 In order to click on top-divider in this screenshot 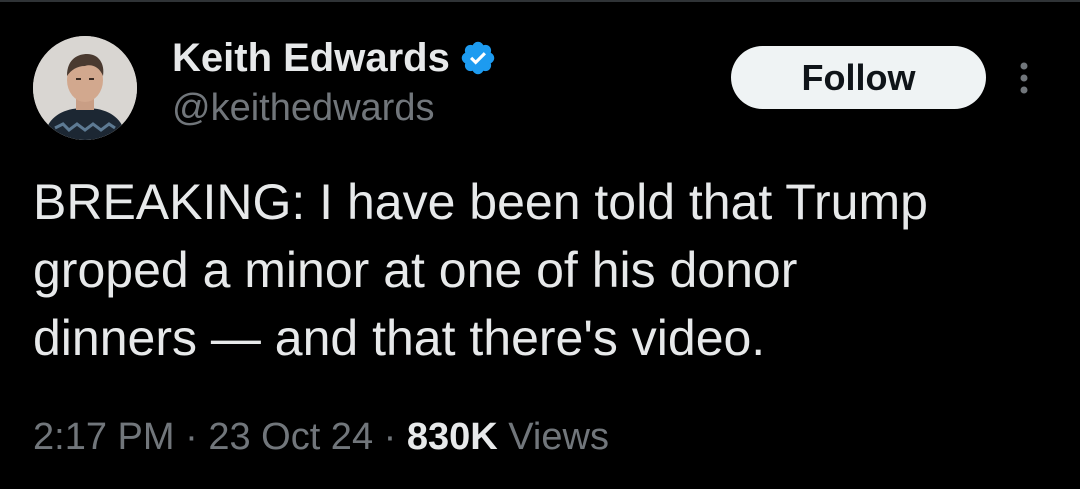, I will do `click(540, 1)`.